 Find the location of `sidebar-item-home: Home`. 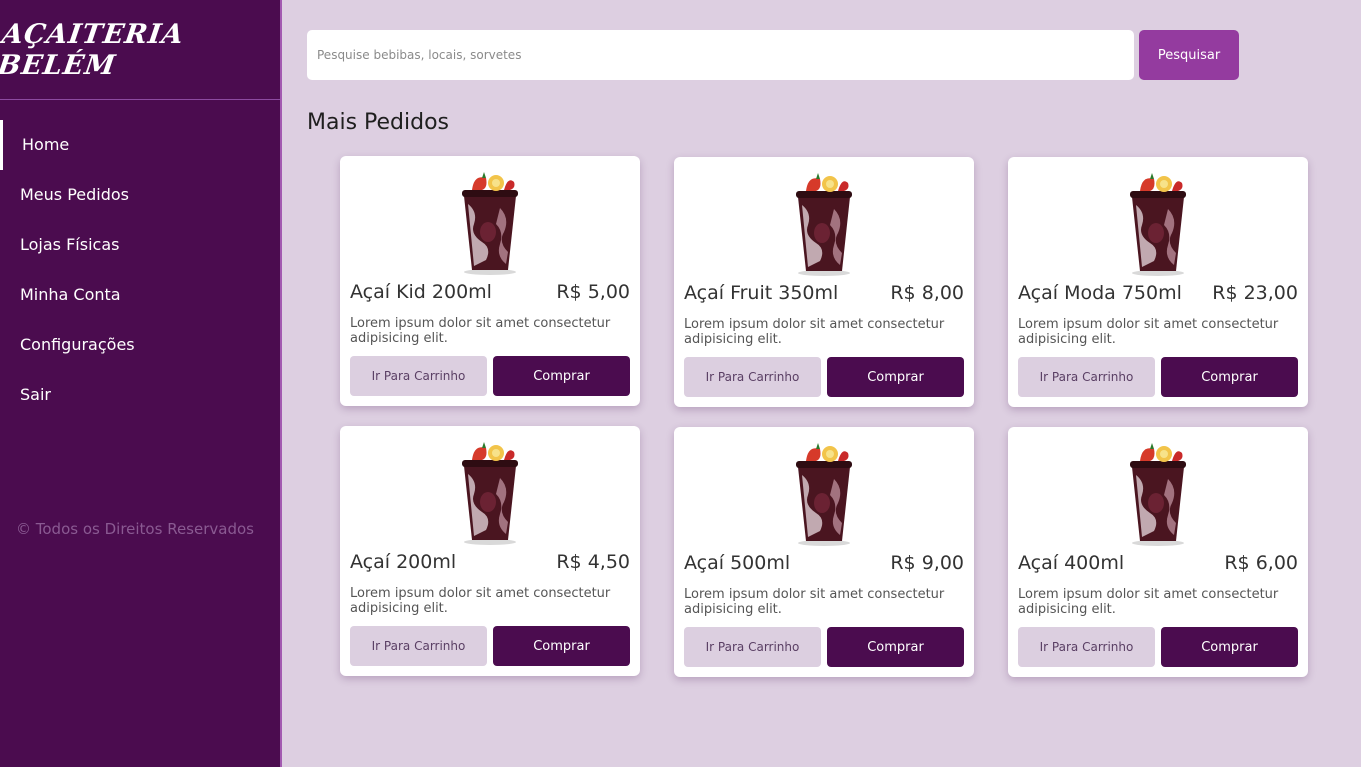

sidebar-item-home: Home is located at coordinates (140, 145).